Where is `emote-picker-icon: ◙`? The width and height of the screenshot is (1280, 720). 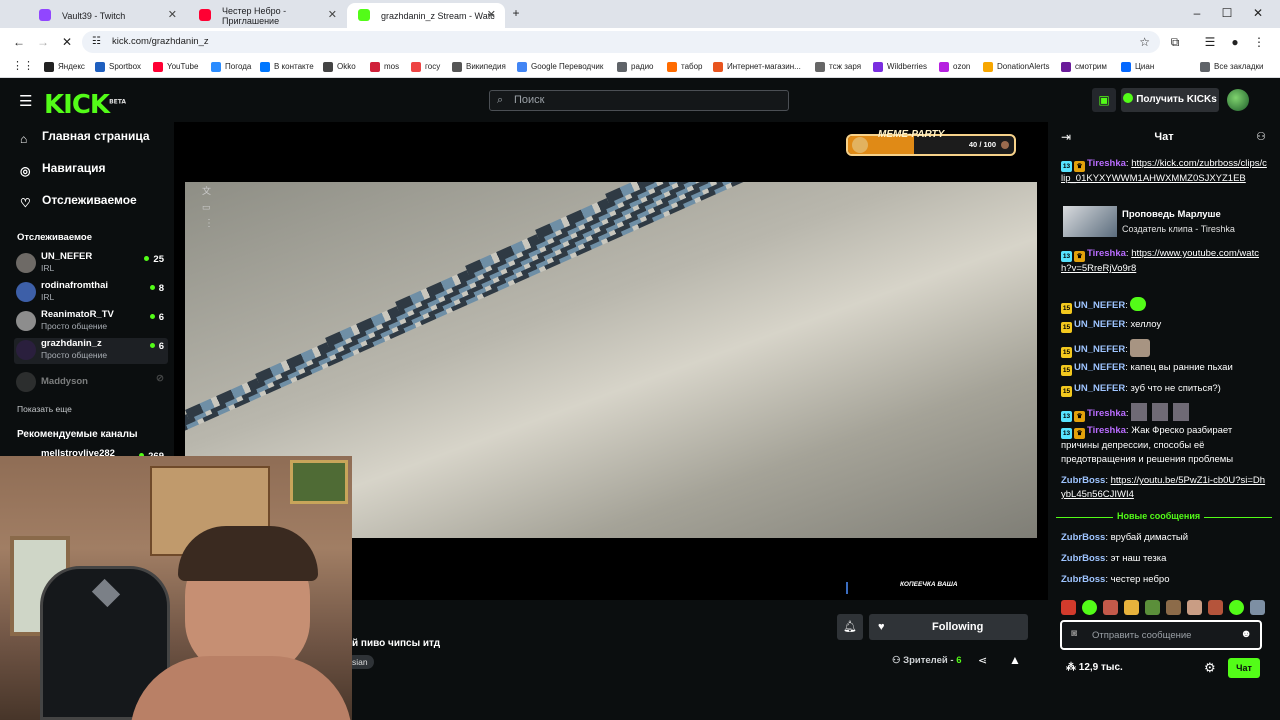 emote-picker-icon: ◙ is located at coordinates (1074, 633).